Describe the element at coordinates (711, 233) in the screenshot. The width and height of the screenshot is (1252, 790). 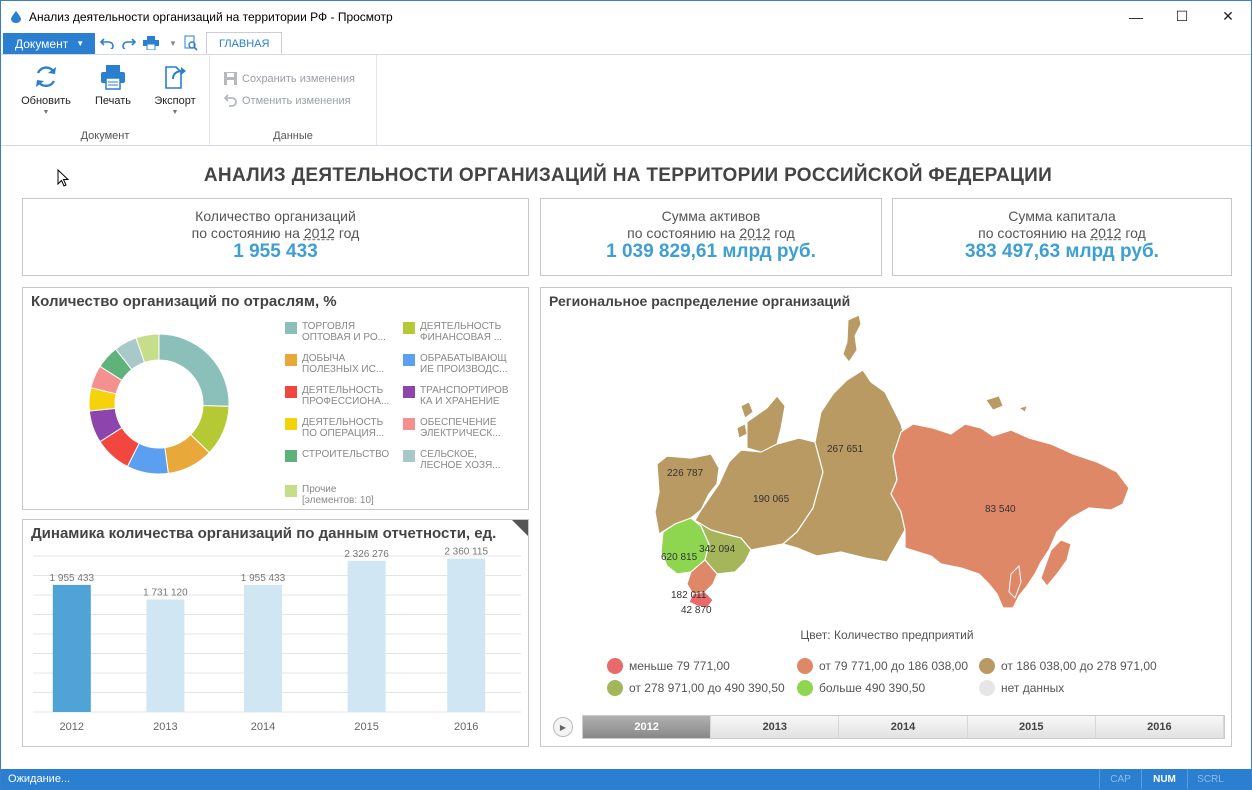
I see `kpi-subtitle: по состоянию на 2012 год` at that location.